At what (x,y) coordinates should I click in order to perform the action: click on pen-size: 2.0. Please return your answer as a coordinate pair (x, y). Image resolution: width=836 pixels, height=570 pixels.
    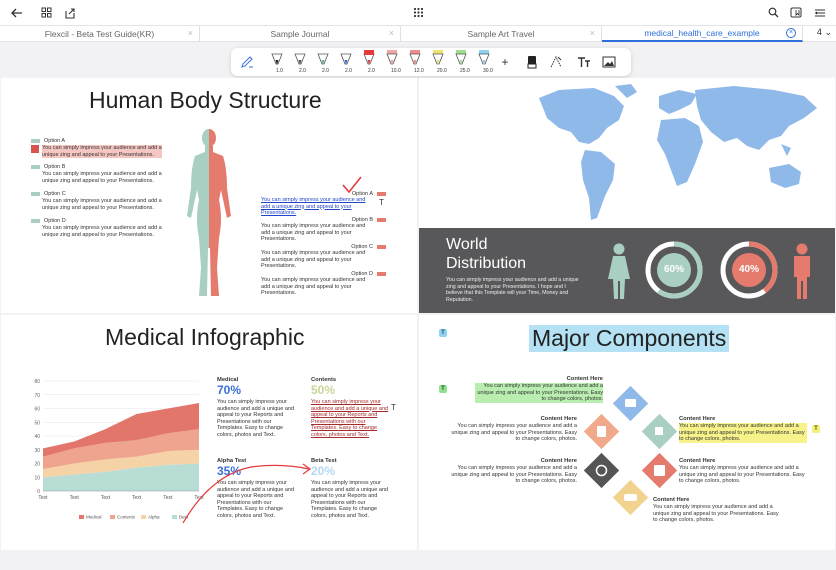
    Looking at the image, I should click on (348, 71).